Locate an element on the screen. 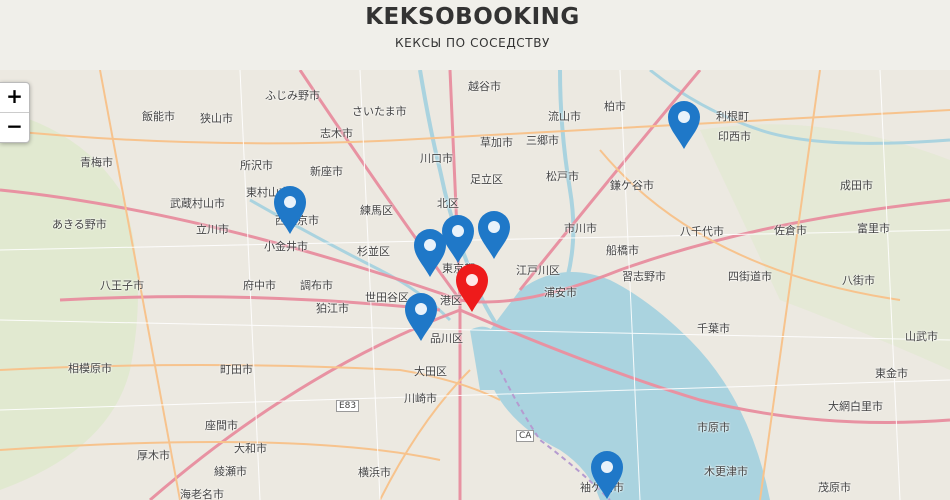 This screenshot has height=500, width=950. map-label: 北区 is located at coordinates (448, 203).